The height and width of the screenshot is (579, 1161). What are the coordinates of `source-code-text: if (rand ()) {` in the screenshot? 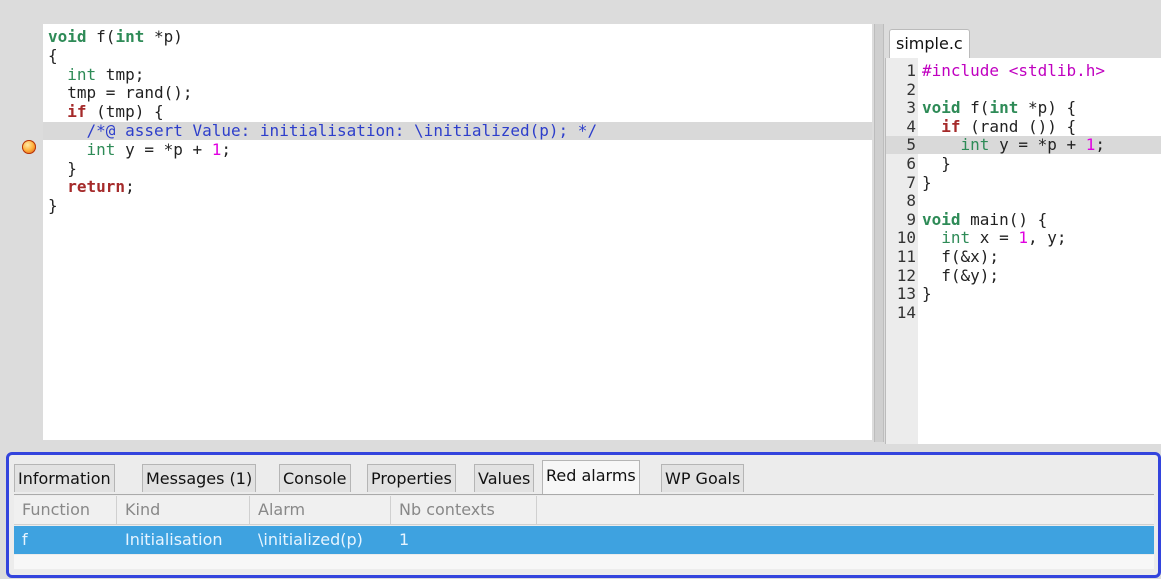 It's located at (999, 126).